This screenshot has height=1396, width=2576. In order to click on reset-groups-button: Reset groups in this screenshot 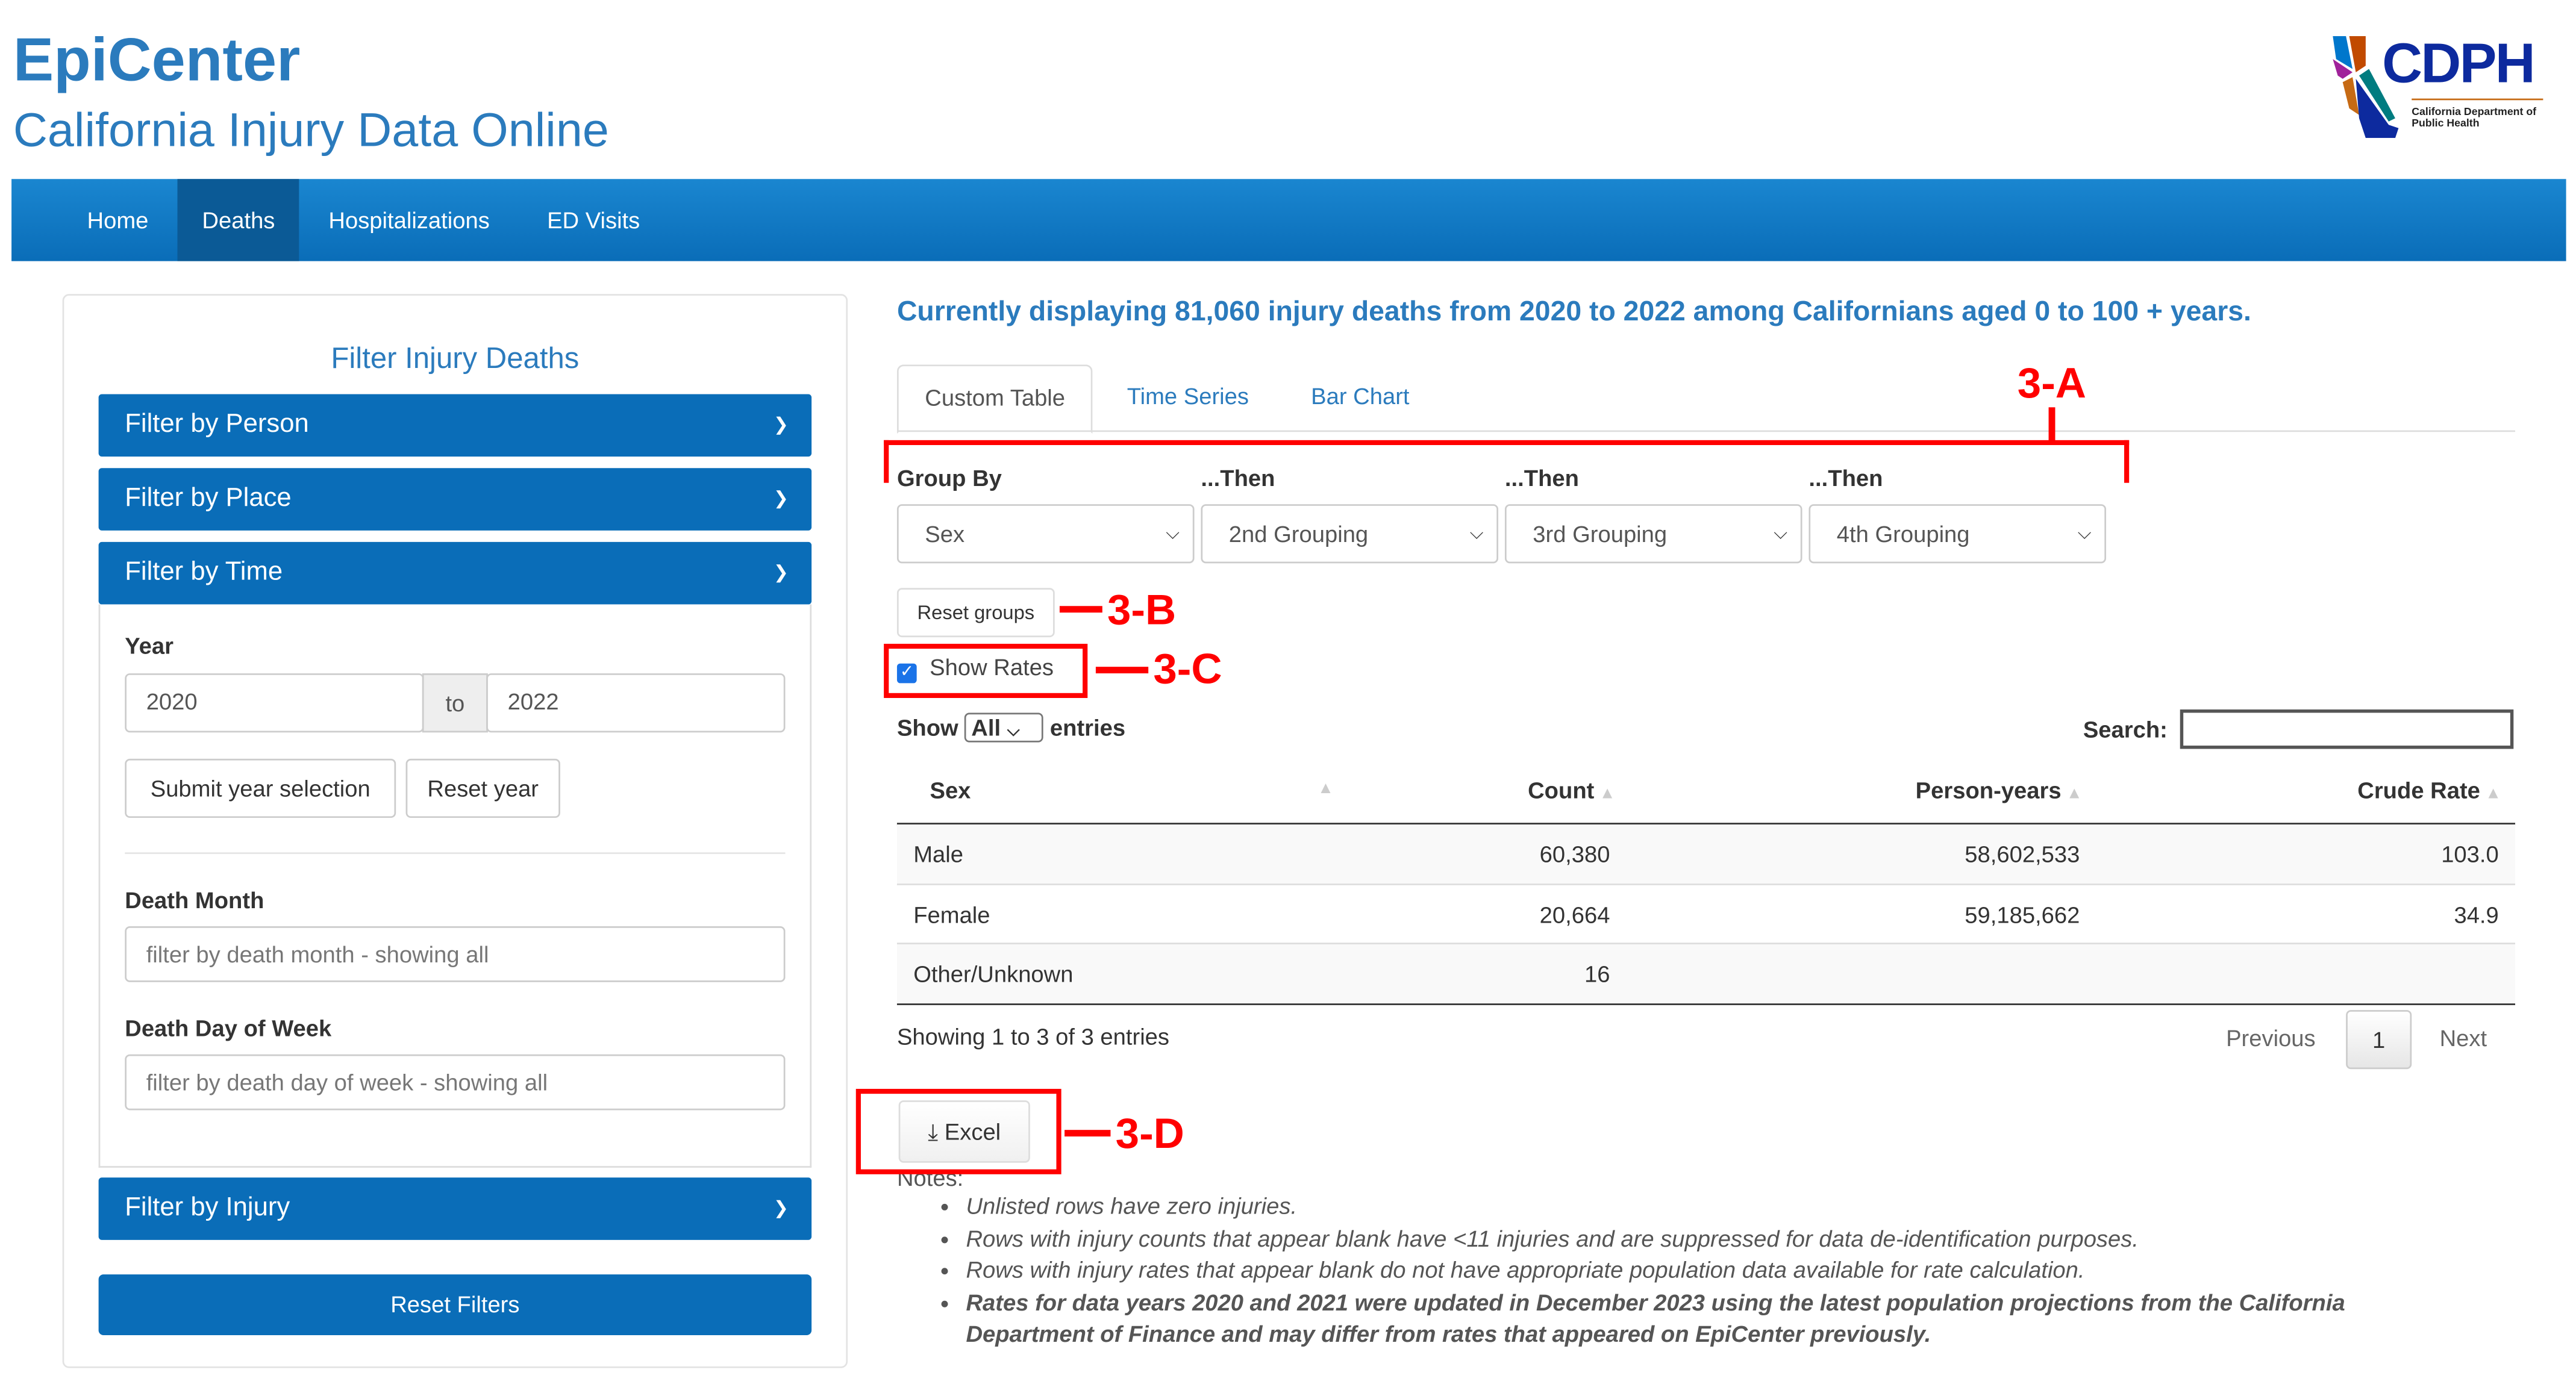, I will do `click(976, 613)`.